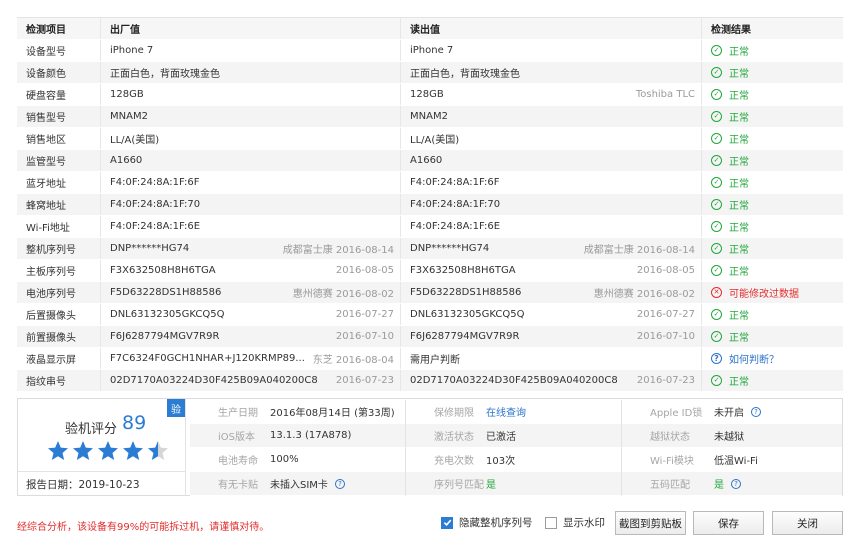 This screenshot has height=546, width=850. Describe the element at coordinates (455, 204) in the screenshot. I see `read-value: F4:0F:24:8A:1F:70` at that location.